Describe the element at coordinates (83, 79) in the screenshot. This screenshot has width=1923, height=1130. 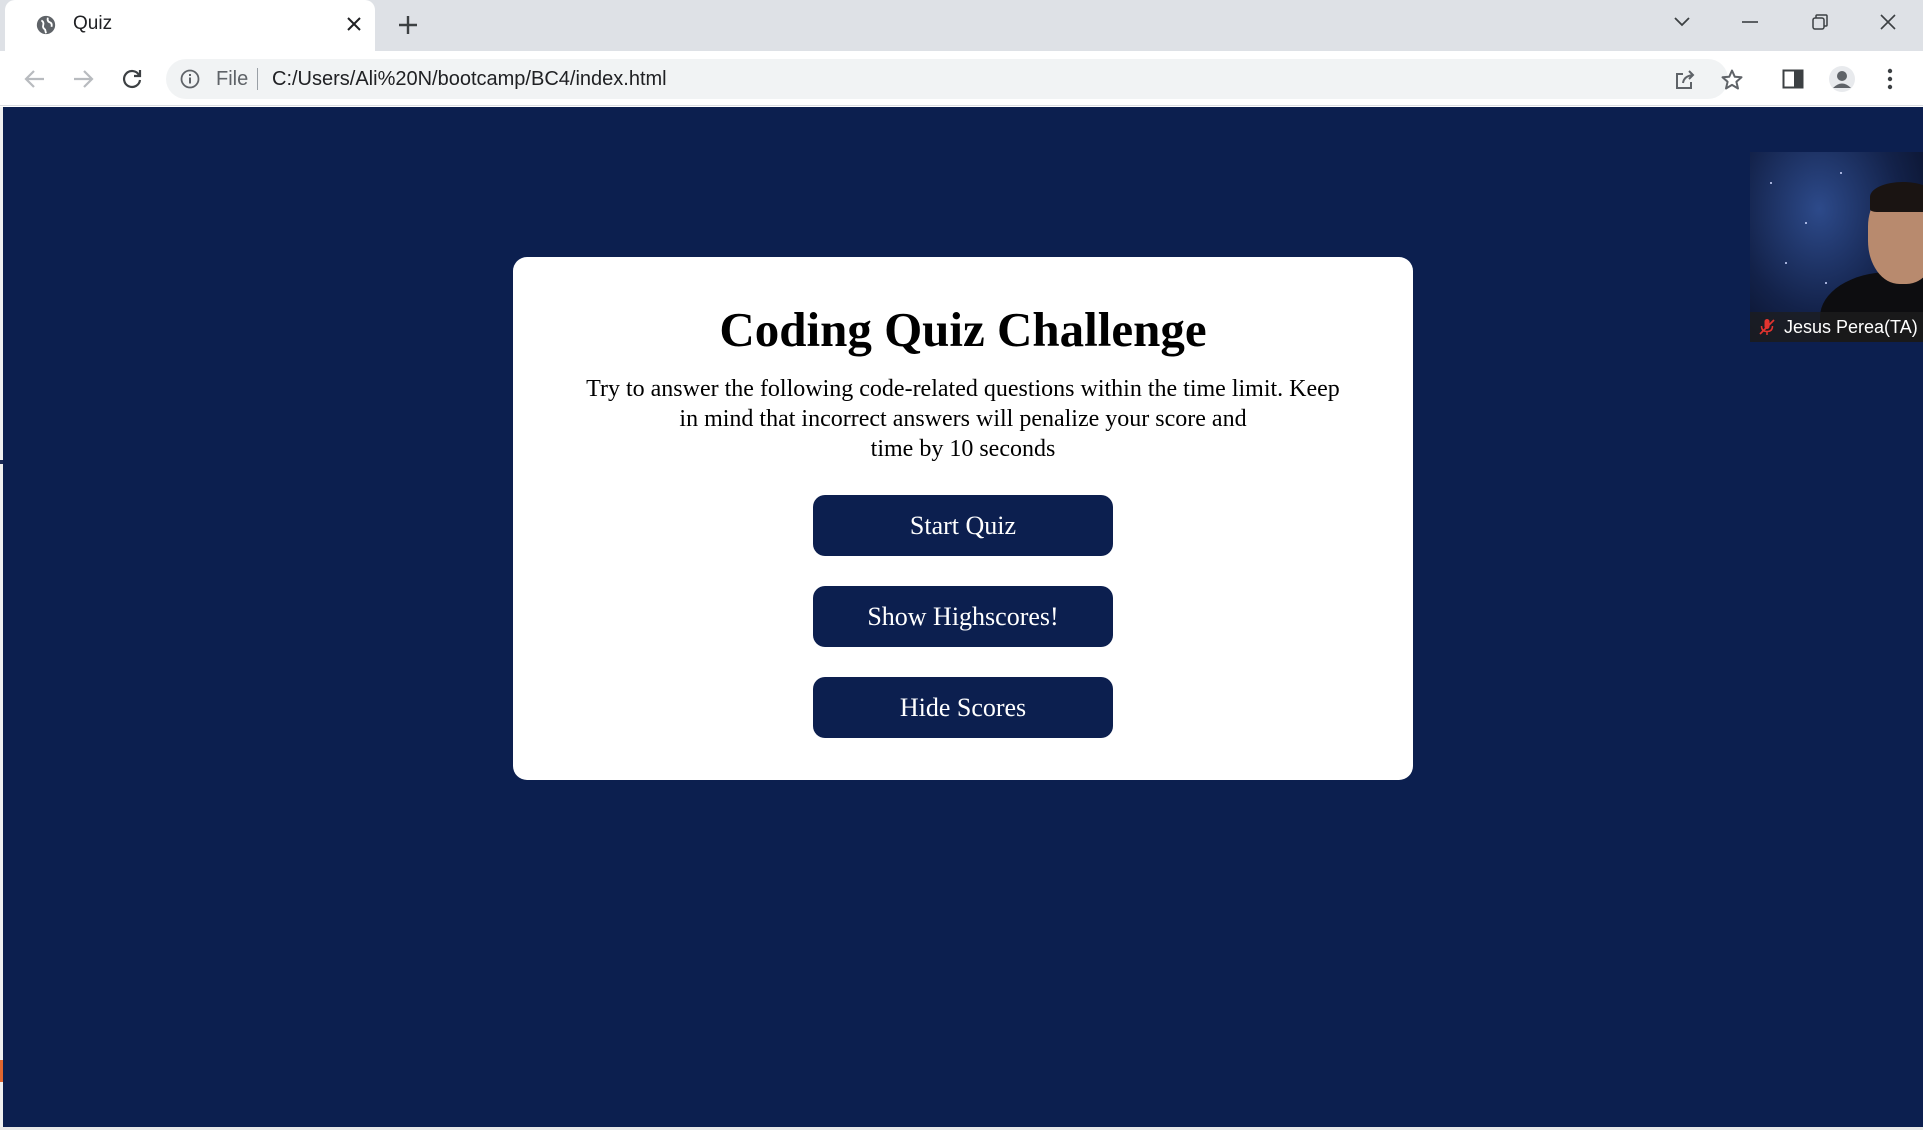
I see `forward-icon` at that location.